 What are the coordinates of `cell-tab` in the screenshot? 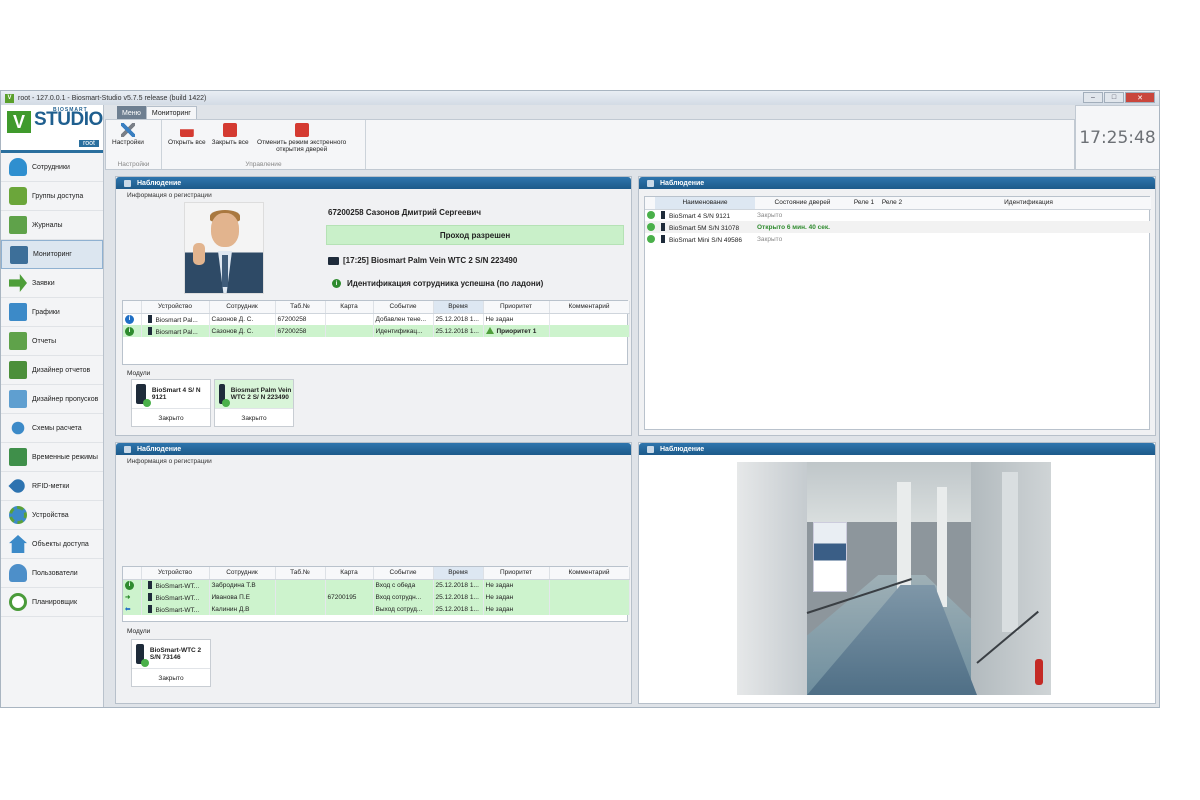 It's located at (300, 585).